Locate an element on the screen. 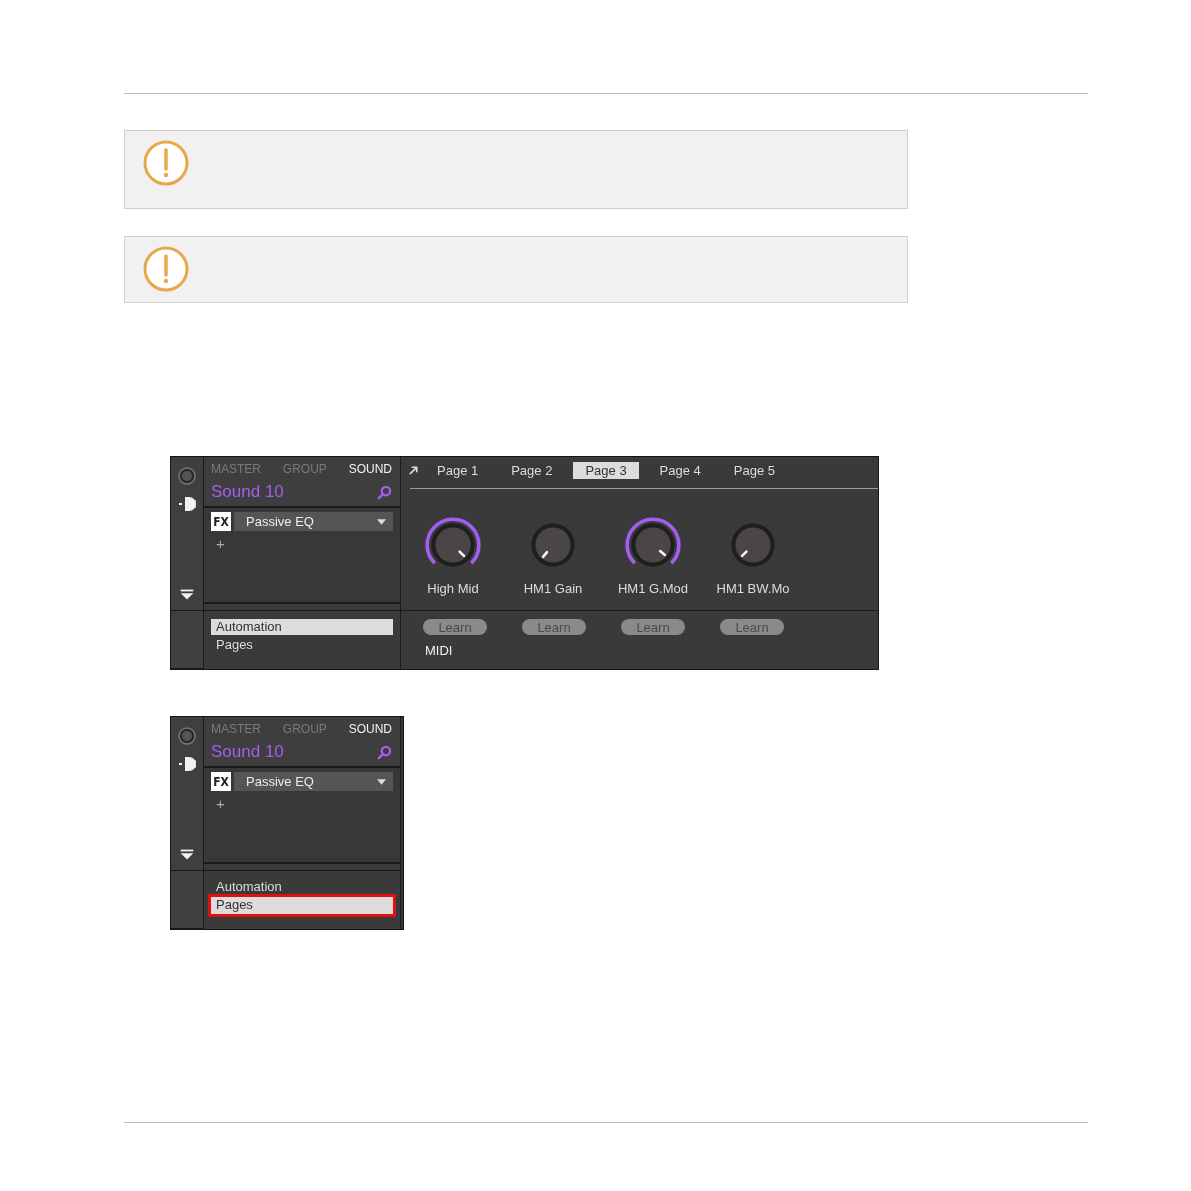 The image size is (1191, 1191). arrow-icon is located at coordinates (413, 470).